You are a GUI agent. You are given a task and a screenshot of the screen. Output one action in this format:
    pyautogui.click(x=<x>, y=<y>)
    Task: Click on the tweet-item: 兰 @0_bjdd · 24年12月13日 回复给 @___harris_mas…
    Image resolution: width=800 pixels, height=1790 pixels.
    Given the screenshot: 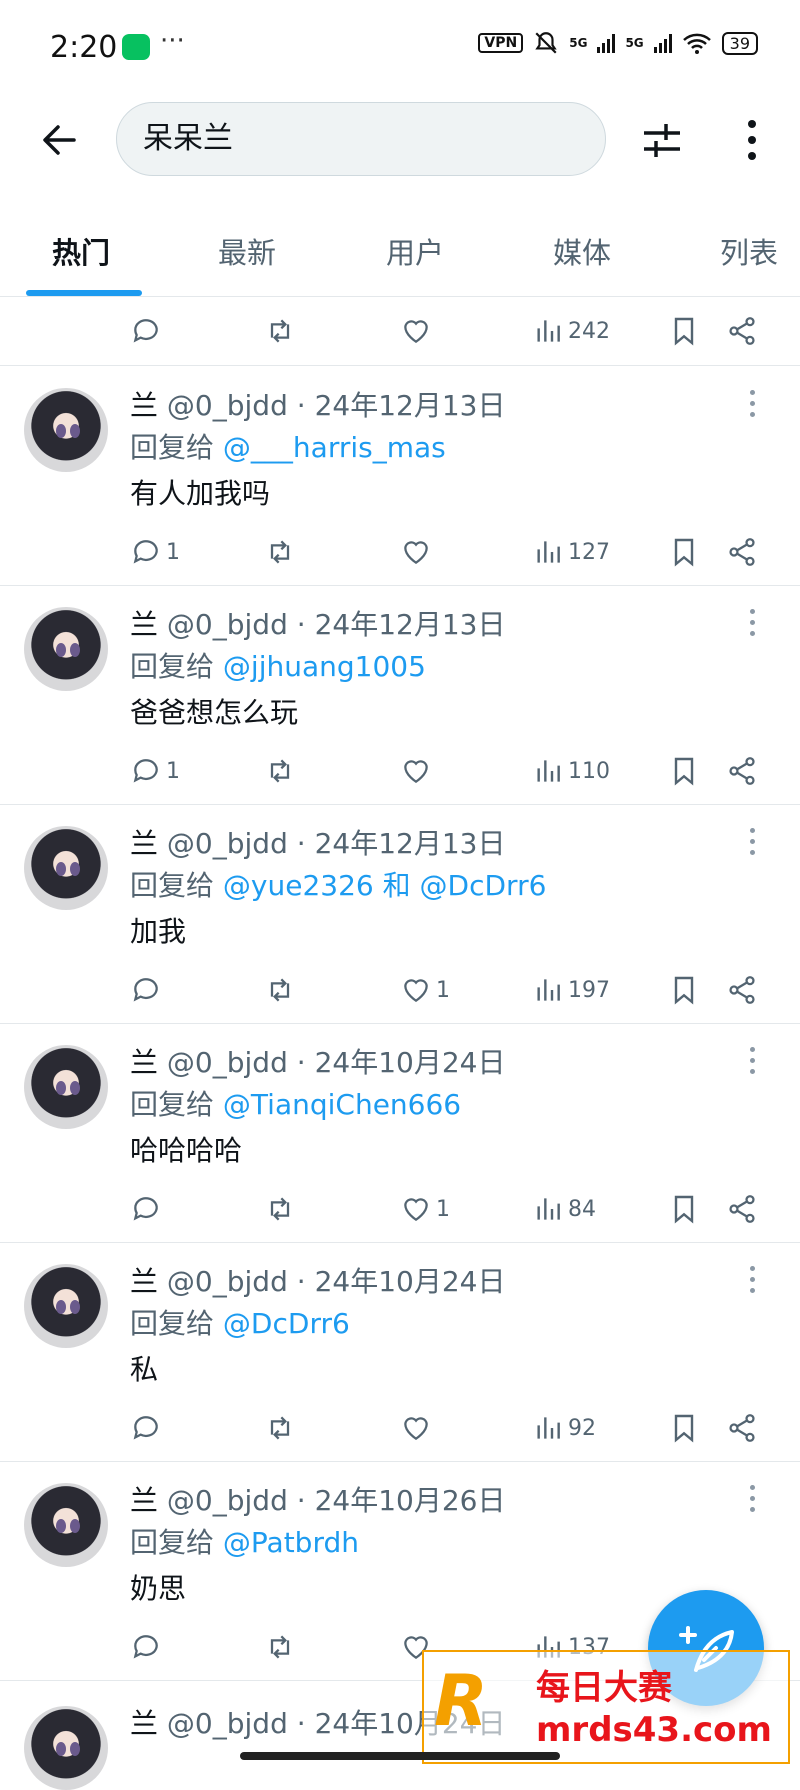 What is the action you would take?
    pyautogui.click(x=400, y=476)
    